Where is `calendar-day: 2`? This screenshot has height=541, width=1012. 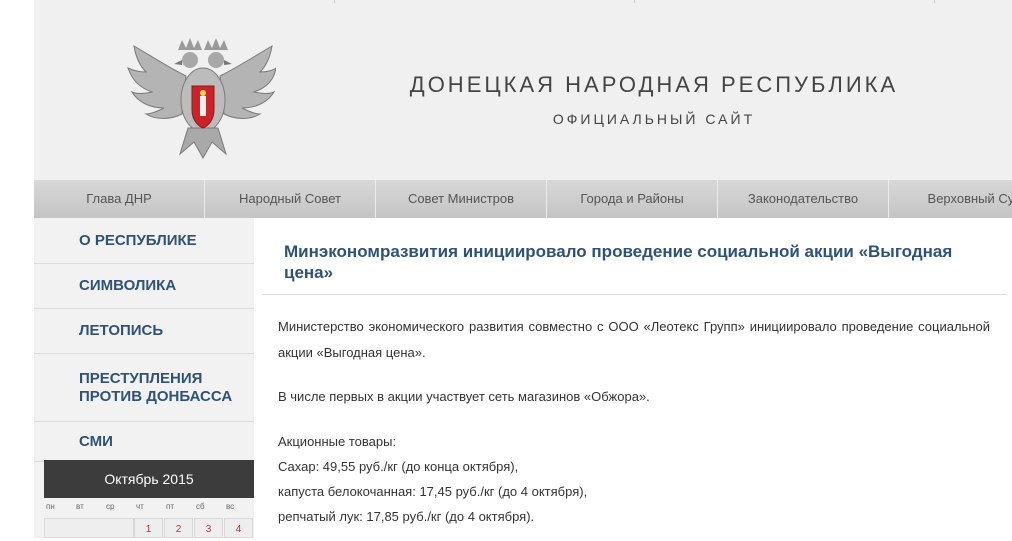 calendar-day: 2 is located at coordinates (178, 528).